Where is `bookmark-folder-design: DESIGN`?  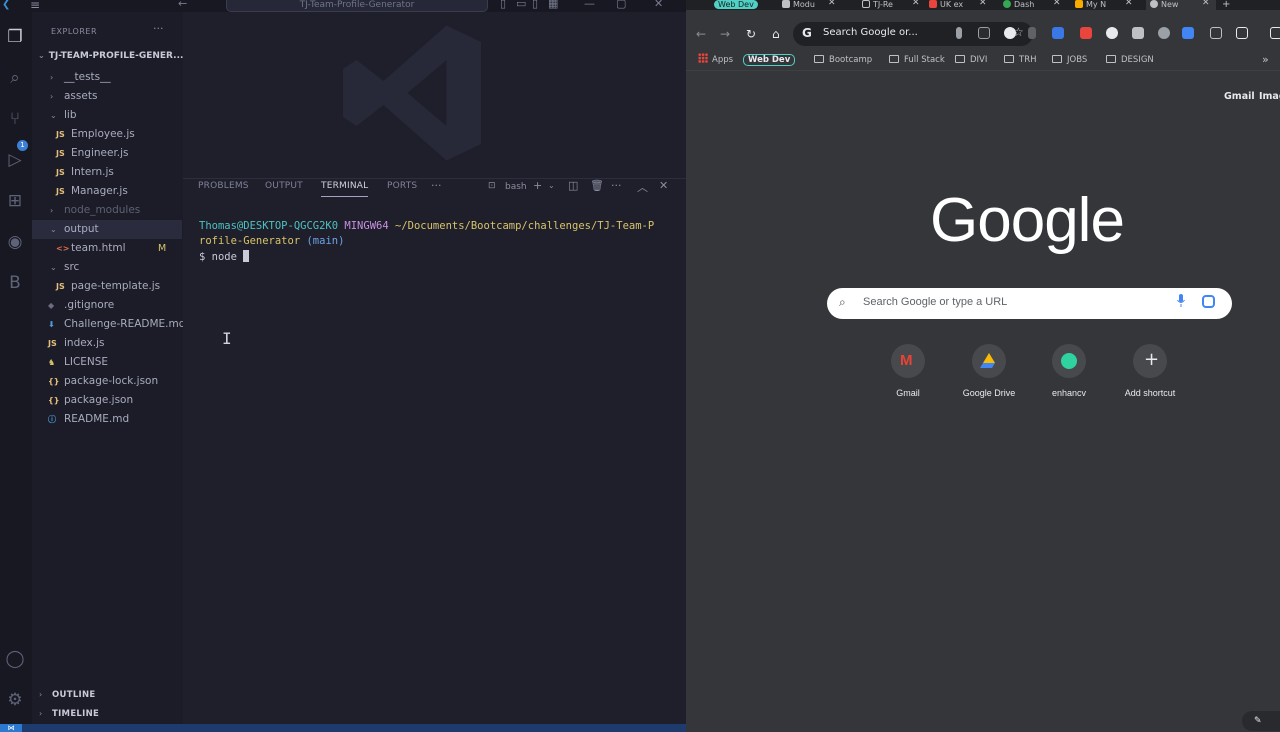
bookmark-folder-design: DESIGN is located at coordinates (1130, 60).